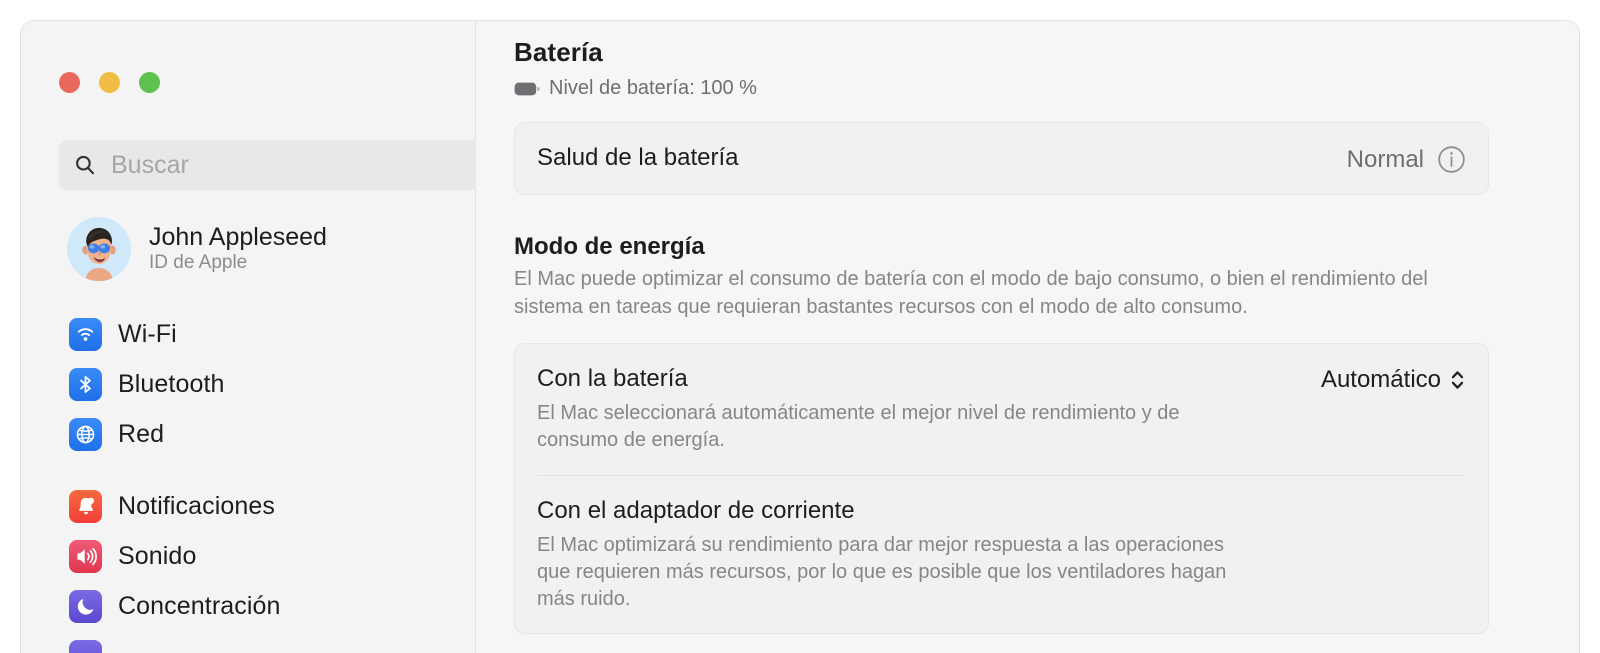 The height and width of the screenshot is (653, 1600). Describe the element at coordinates (149, 82) in the screenshot. I see `maximize-window-button` at that location.